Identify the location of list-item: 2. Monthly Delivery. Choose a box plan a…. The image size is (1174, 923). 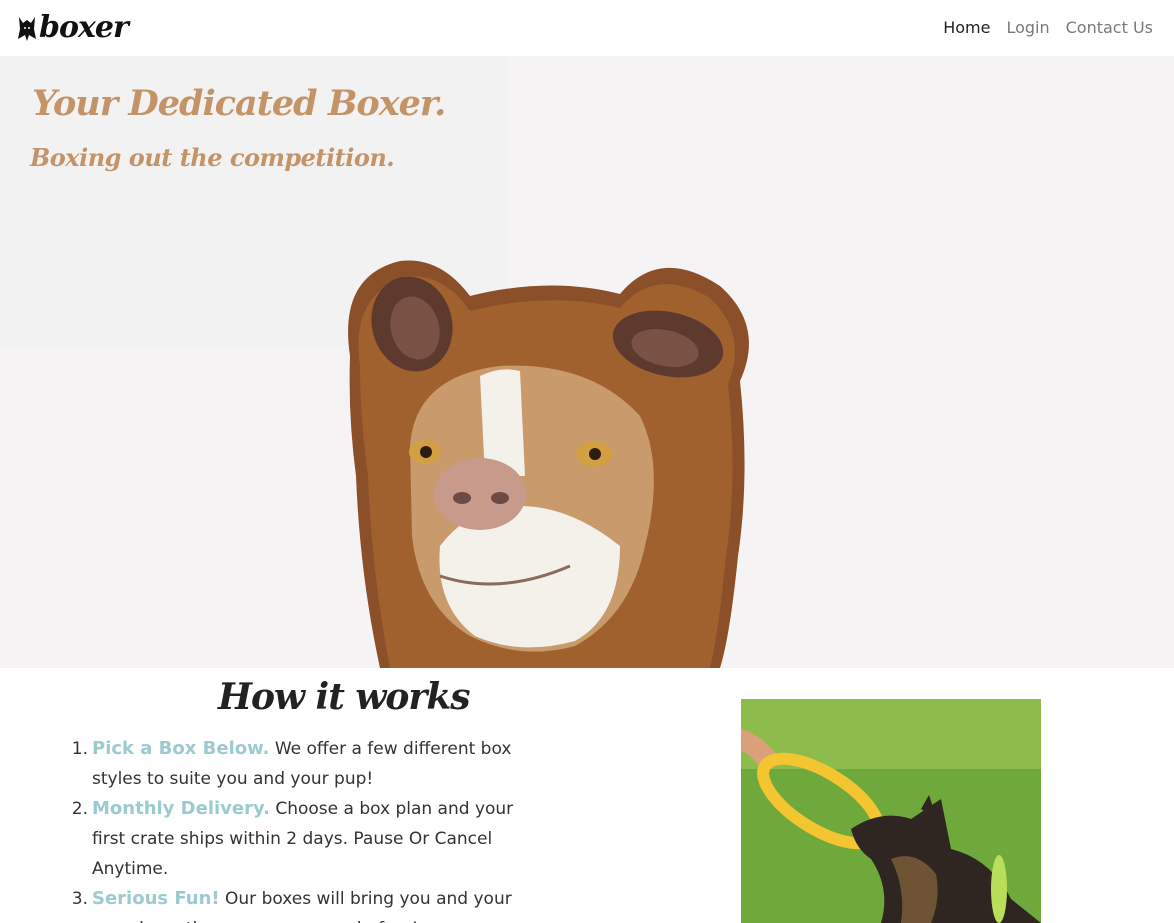
(306, 839).